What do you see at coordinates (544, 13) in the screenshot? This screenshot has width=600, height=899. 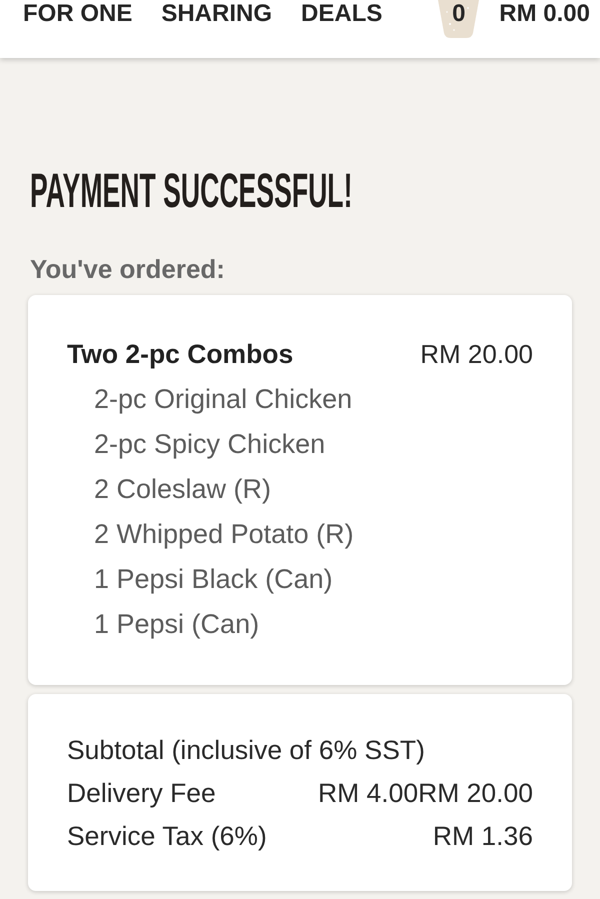 I see `cart-total: RM 0.00` at bounding box center [544, 13].